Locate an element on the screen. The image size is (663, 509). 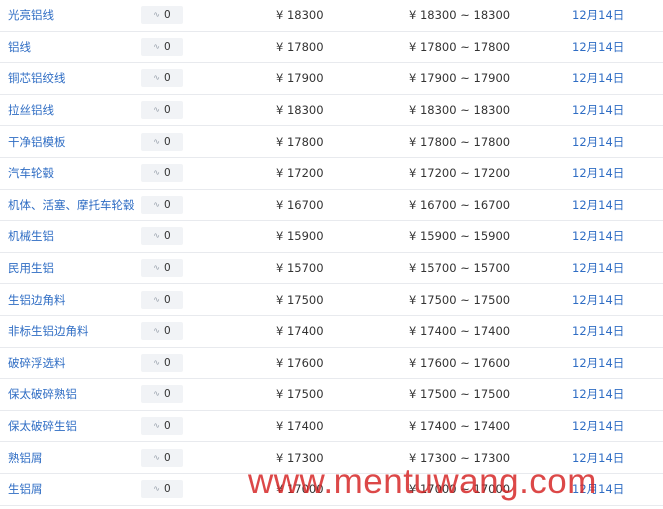
price-range: ¥ 17400 ~ 17400 is located at coordinates (460, 426).